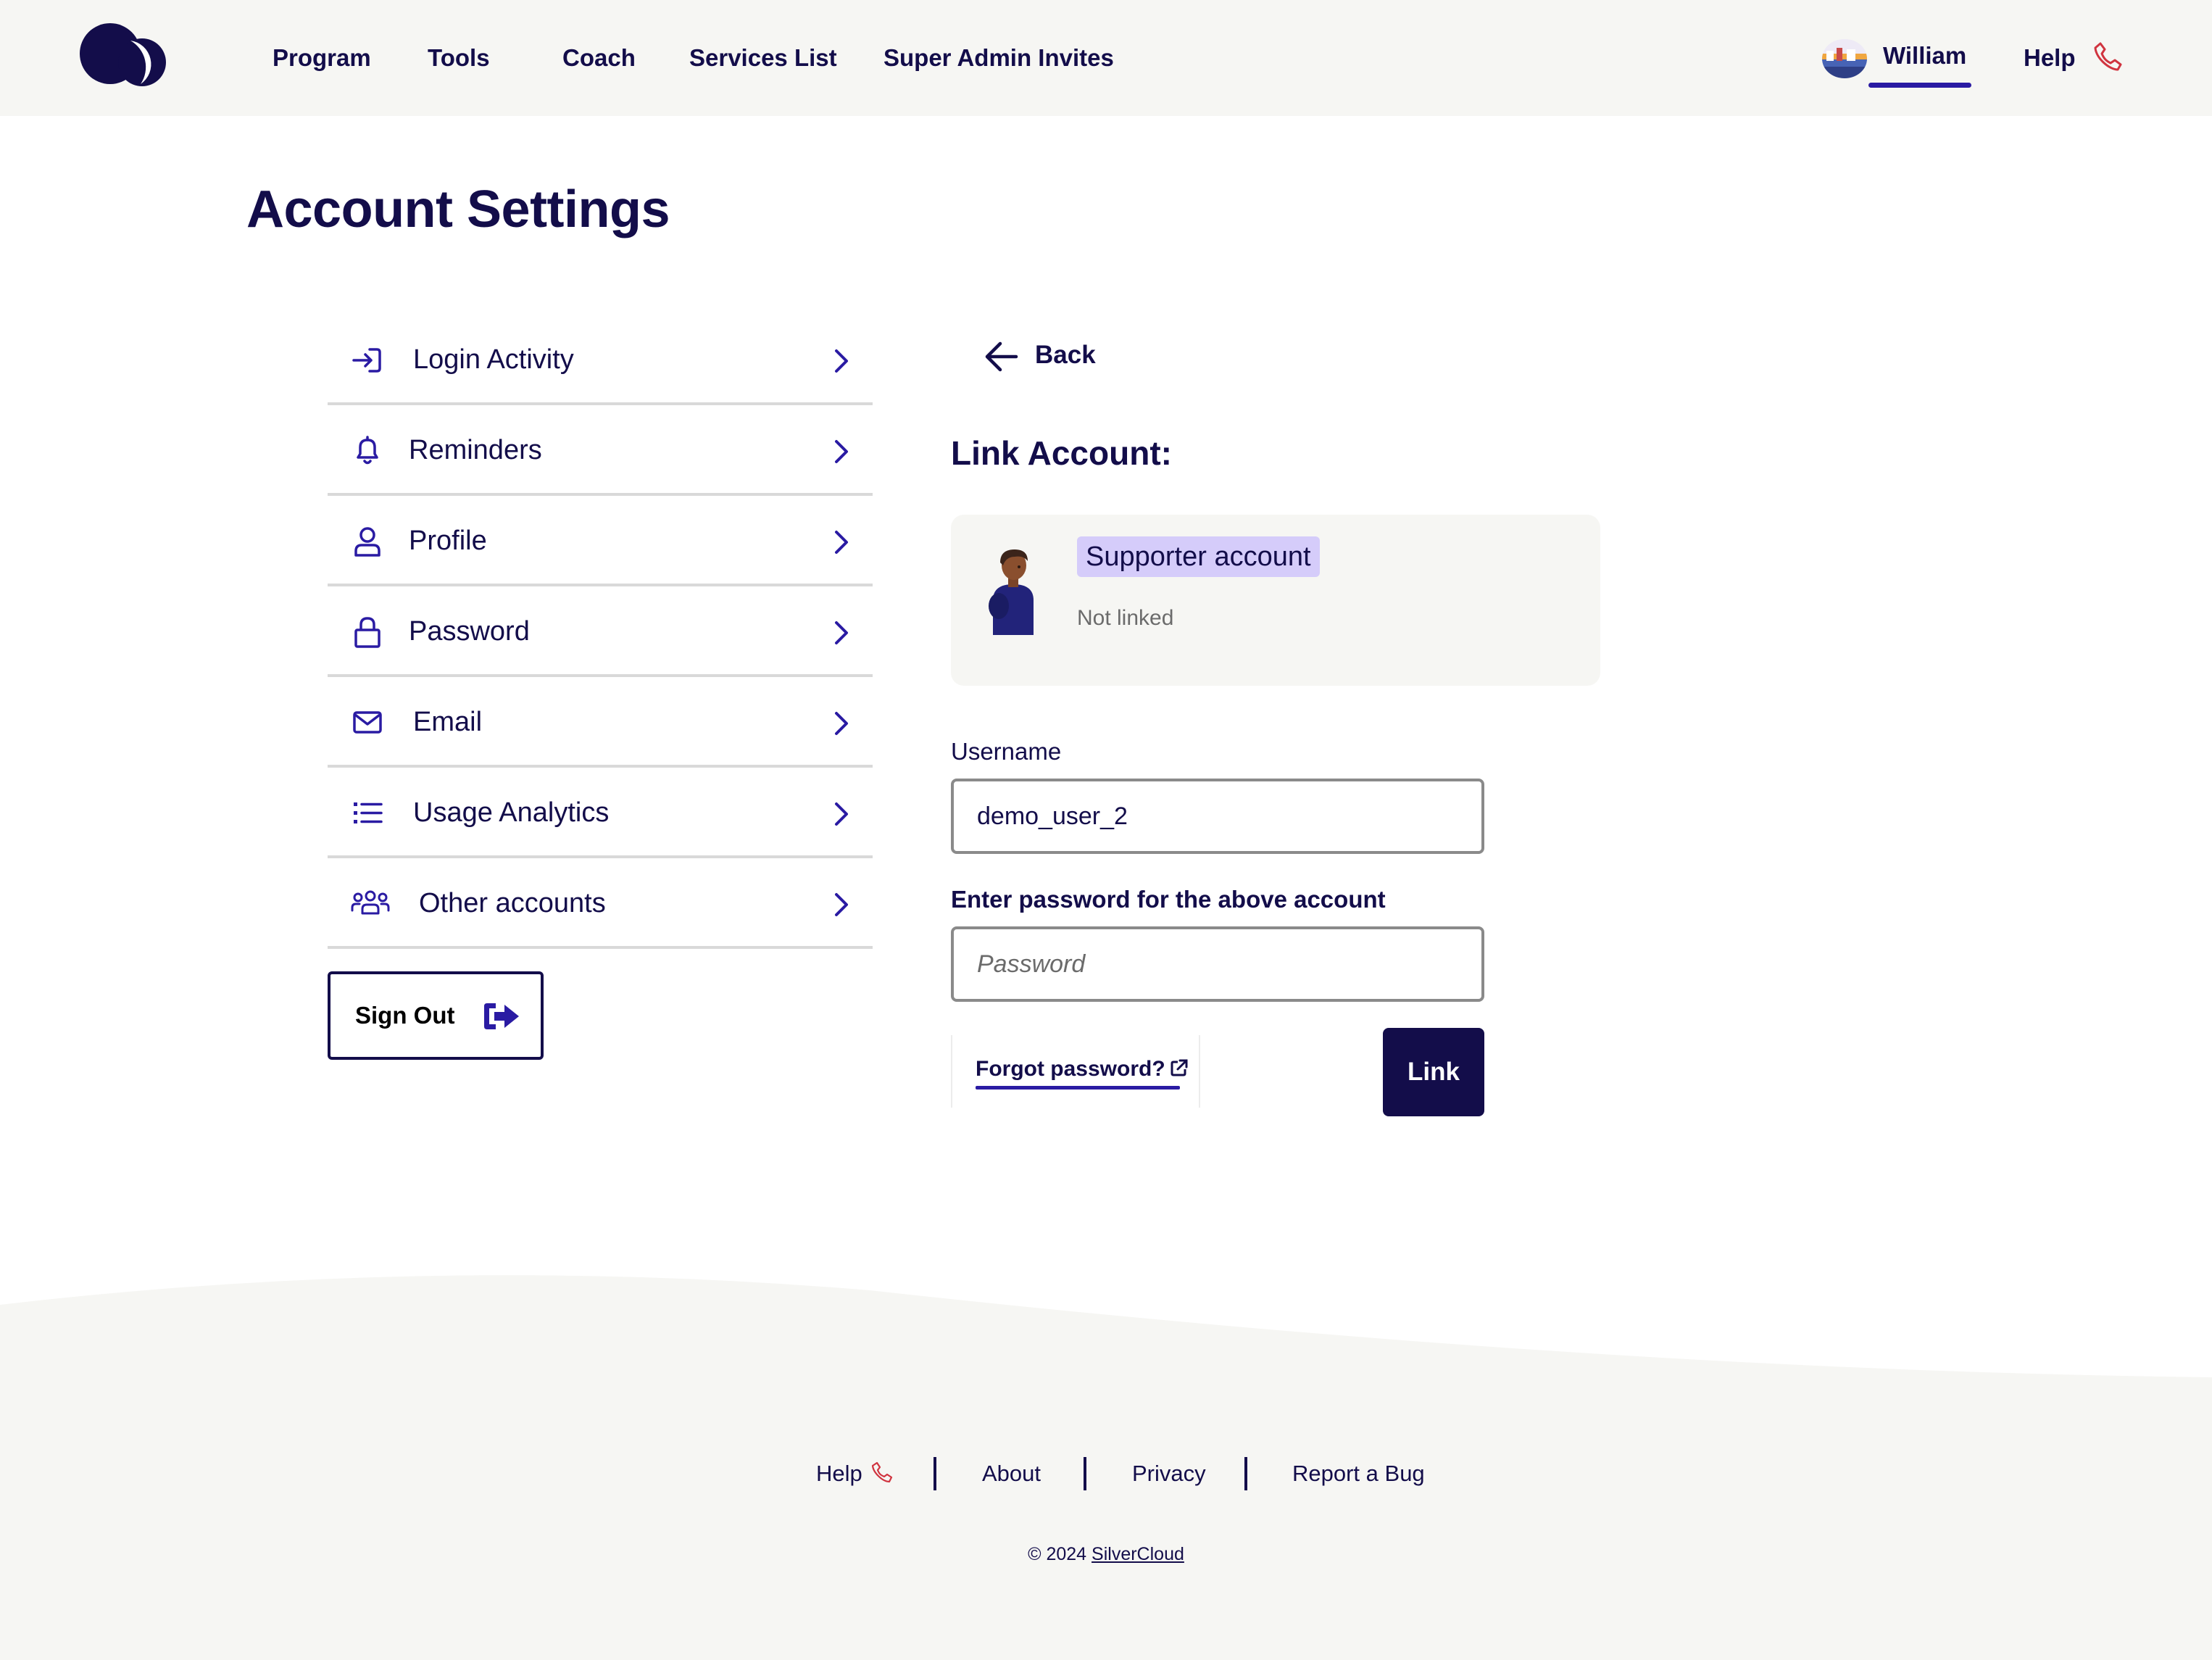  I want to click on menu-item-other-accounts: Other accounts, so click(600, 904).